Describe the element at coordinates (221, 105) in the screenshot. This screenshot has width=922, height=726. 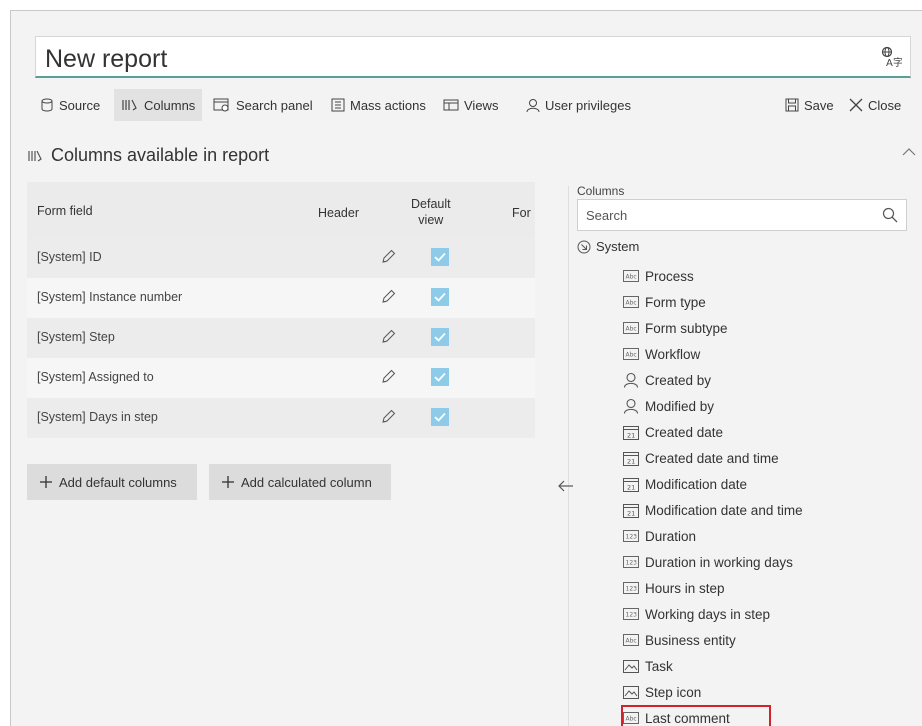
I see `search-panel-icon` at that location.